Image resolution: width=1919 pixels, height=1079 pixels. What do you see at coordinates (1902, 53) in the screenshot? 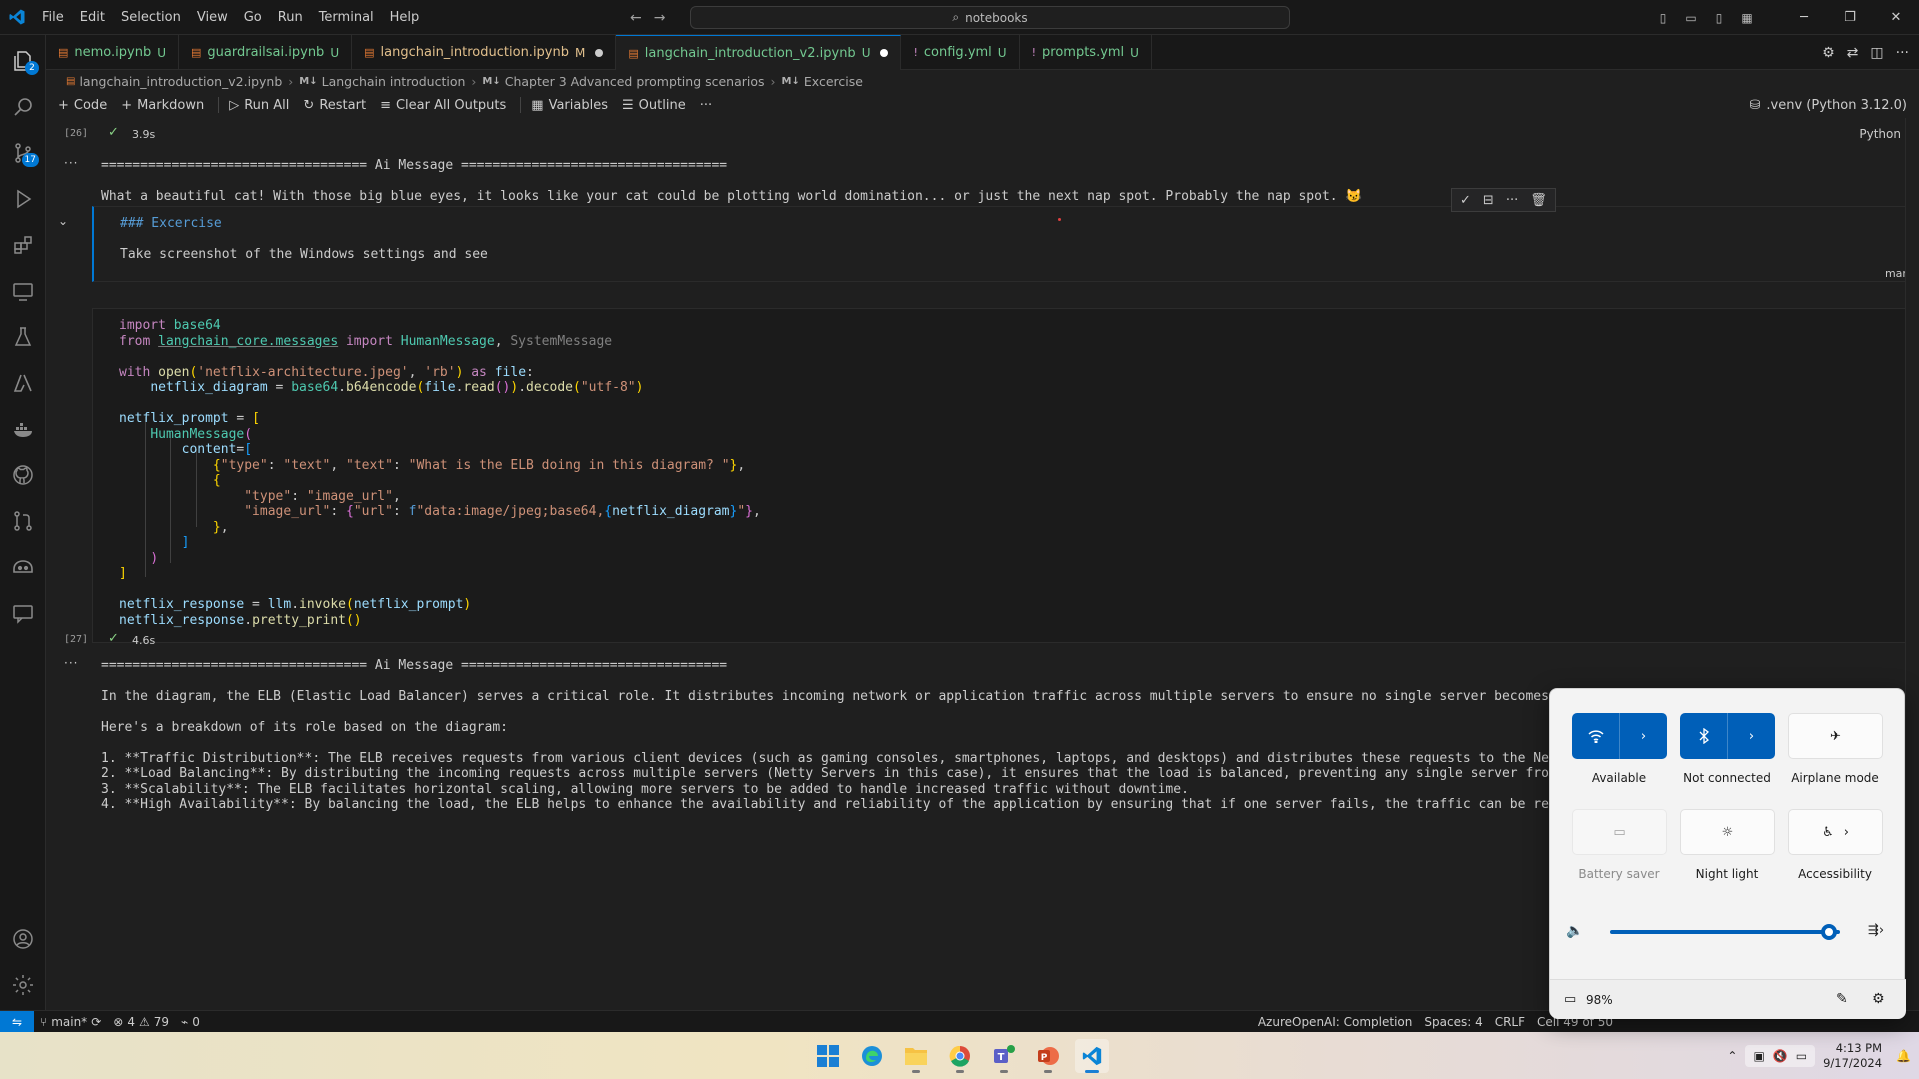
I see `more-actions-icon: ···` at bounding box center [1902, 53].